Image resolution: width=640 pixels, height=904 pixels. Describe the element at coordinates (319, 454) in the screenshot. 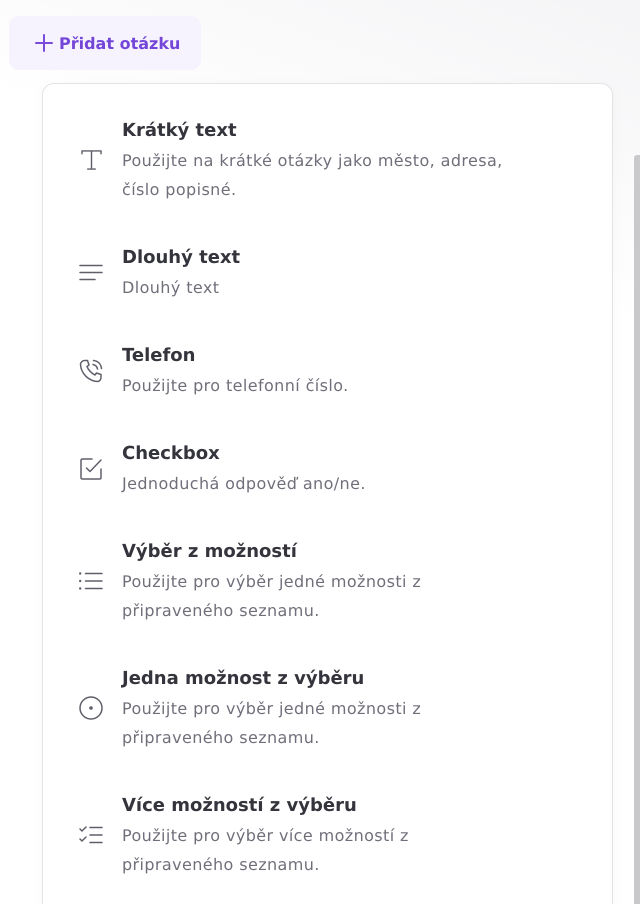

I see `question-type-title: Checkbox` at that location.